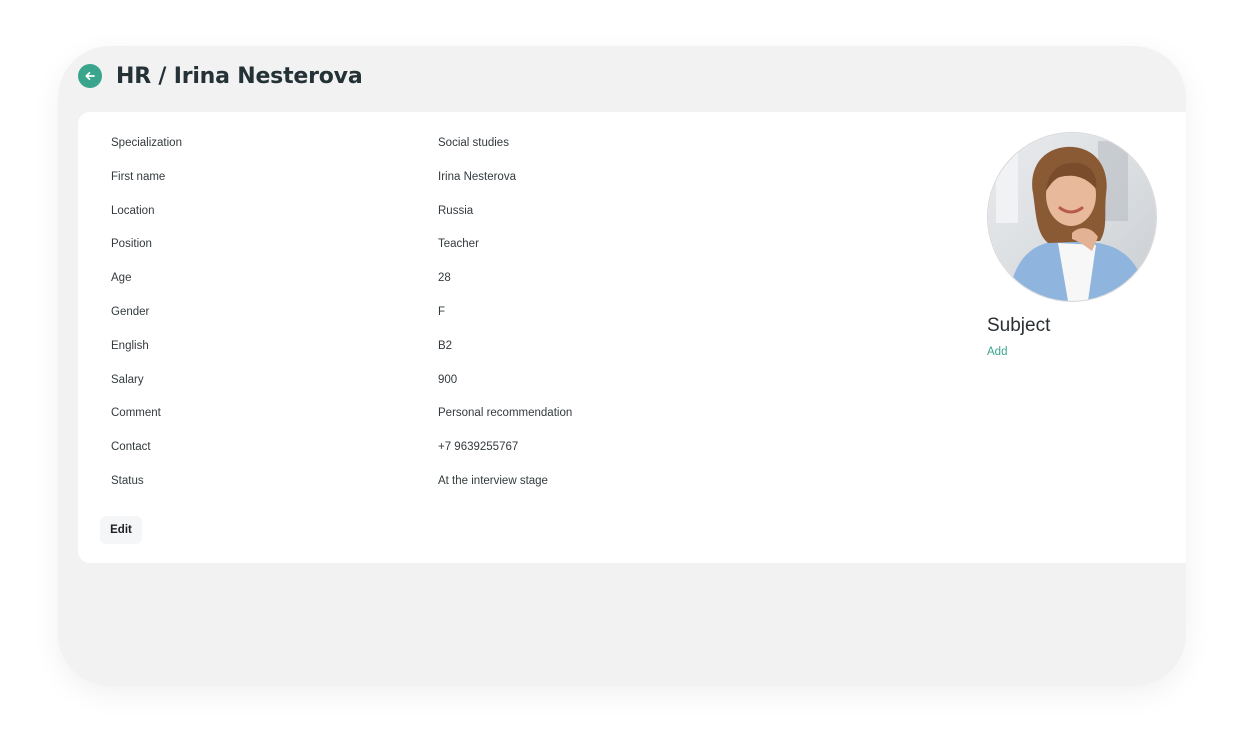 The image size is (1242, 753). What do you see at coordinates (477, 176) in the screenshot?
I see `field-value: Irina Nesterova` at bounding box center [477, 176].